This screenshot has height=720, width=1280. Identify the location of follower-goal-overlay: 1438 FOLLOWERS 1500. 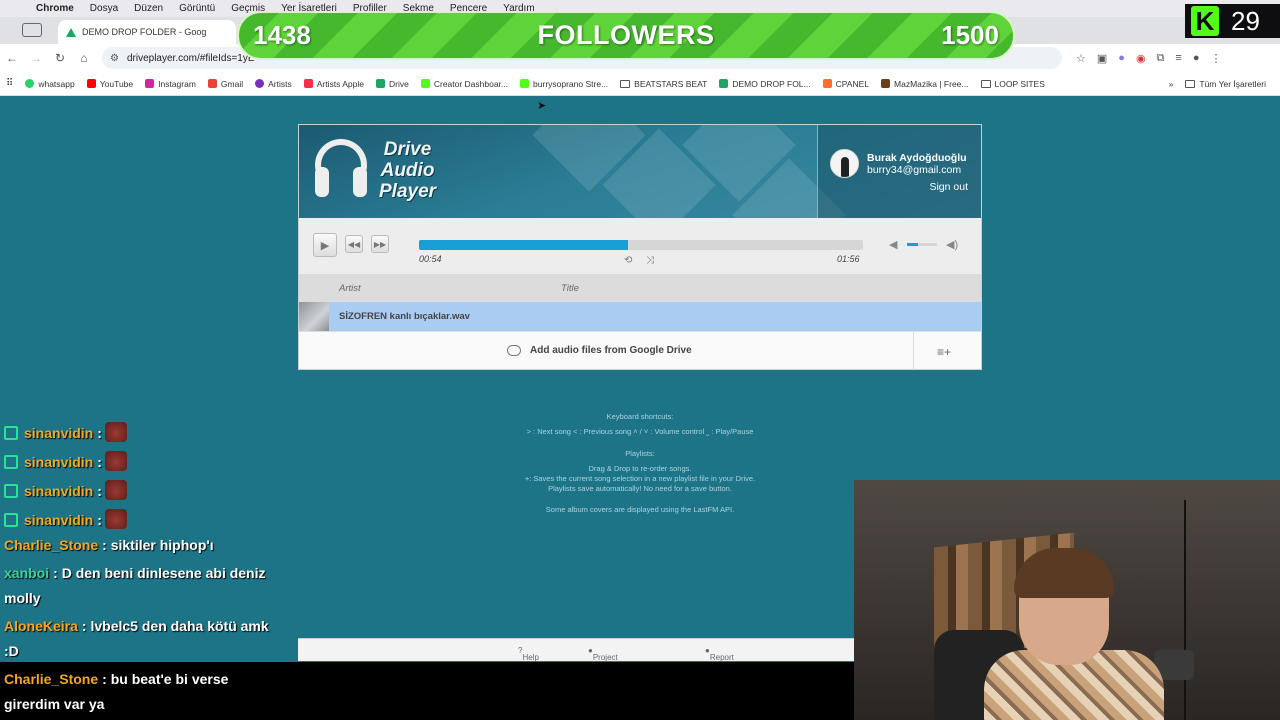
(626, 35).